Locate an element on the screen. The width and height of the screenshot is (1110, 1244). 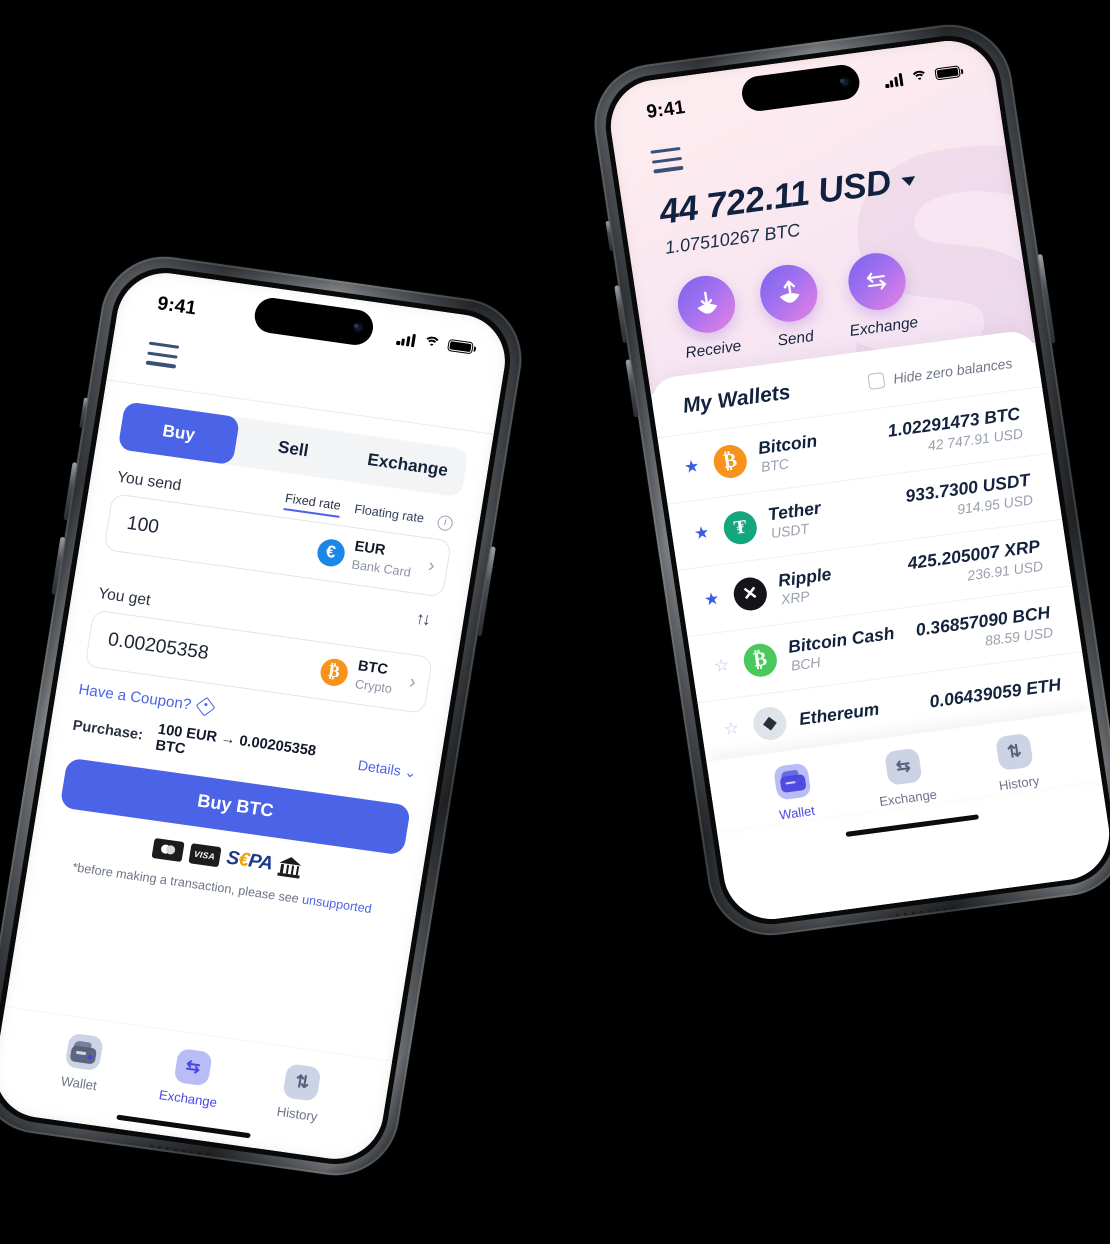
you-send-amount-input: 100 is located at coordinates (222, 537).